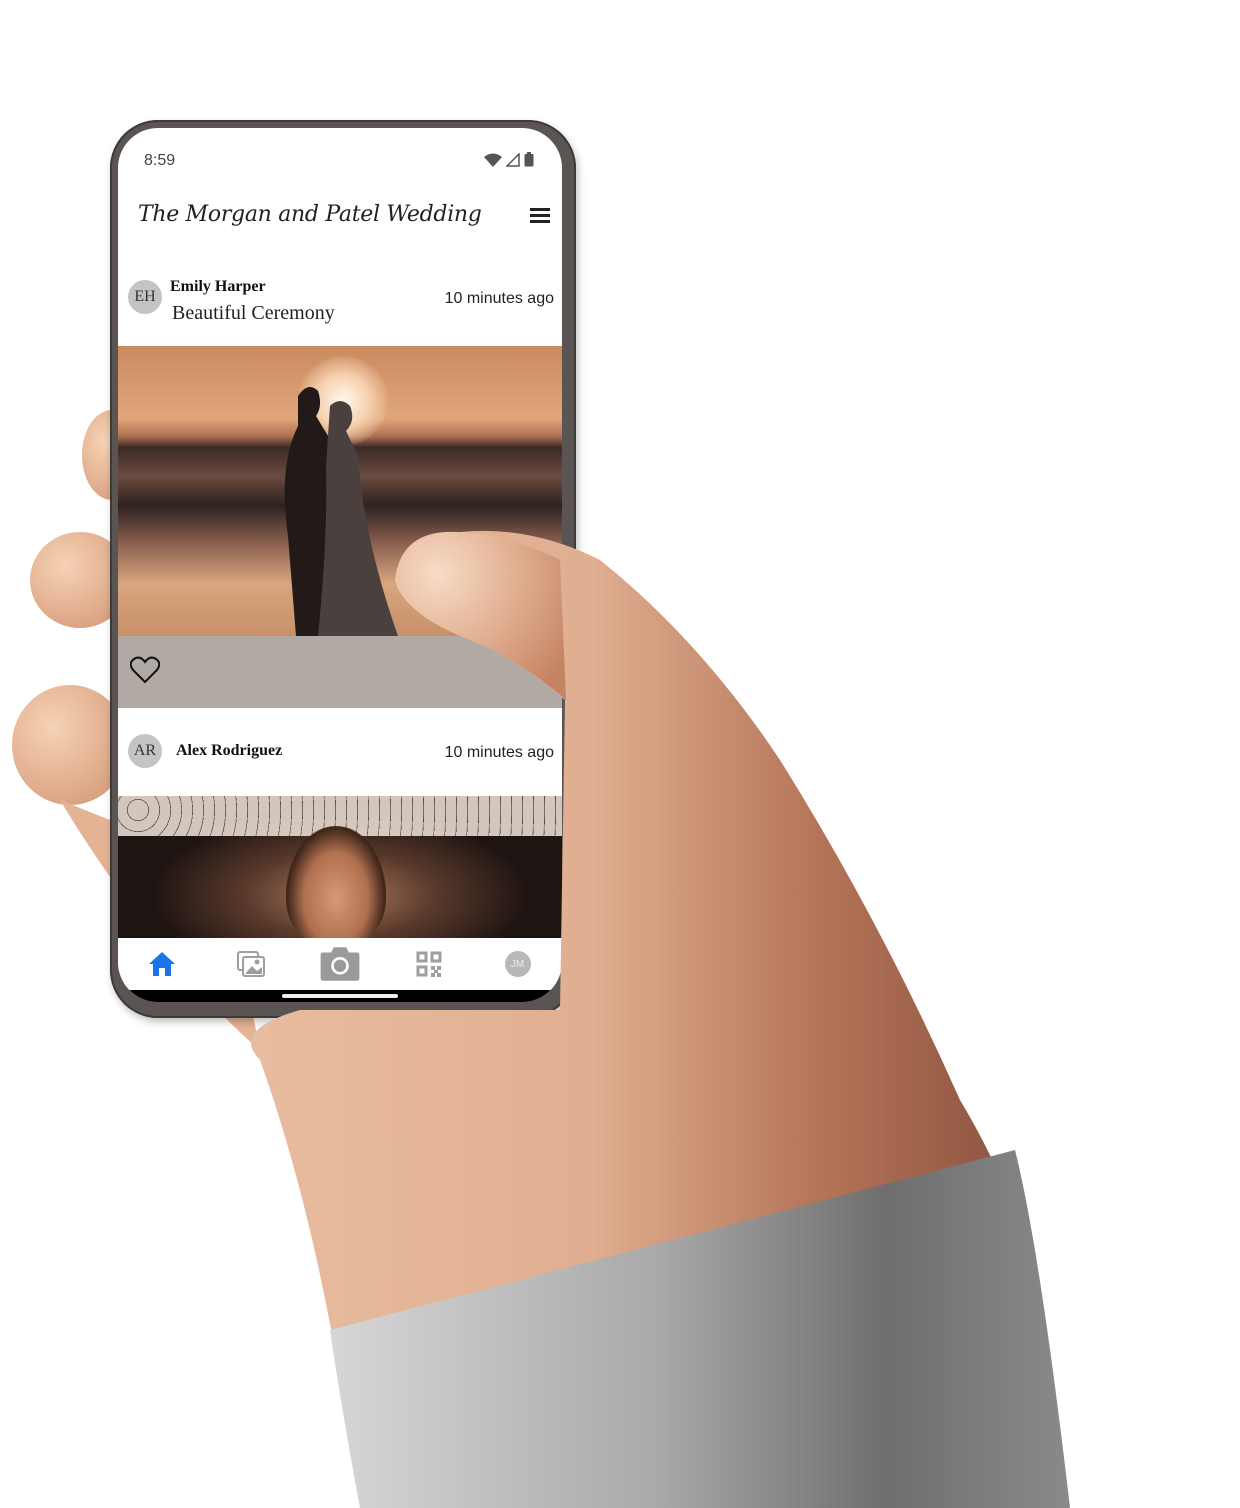  Describe the element at coordinates (310, 214) in the screenshot. I see `page-title: The Morgan and Patel Wedding` at that location.